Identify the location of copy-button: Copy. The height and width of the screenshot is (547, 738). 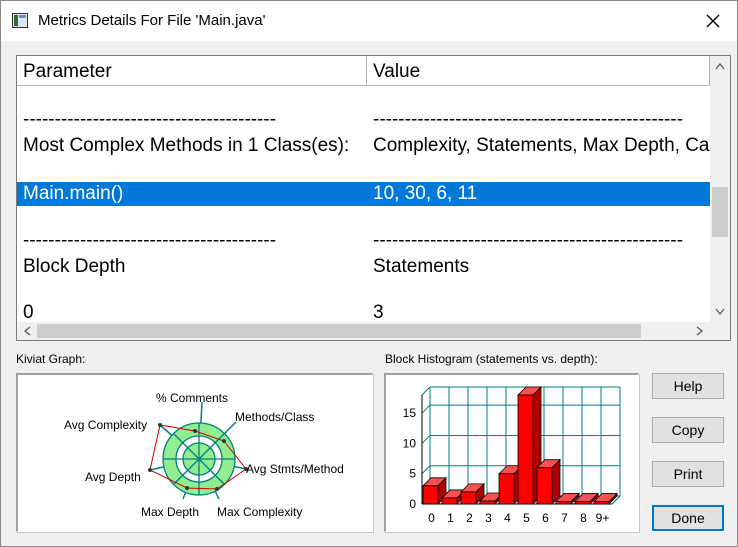
(688, 430).